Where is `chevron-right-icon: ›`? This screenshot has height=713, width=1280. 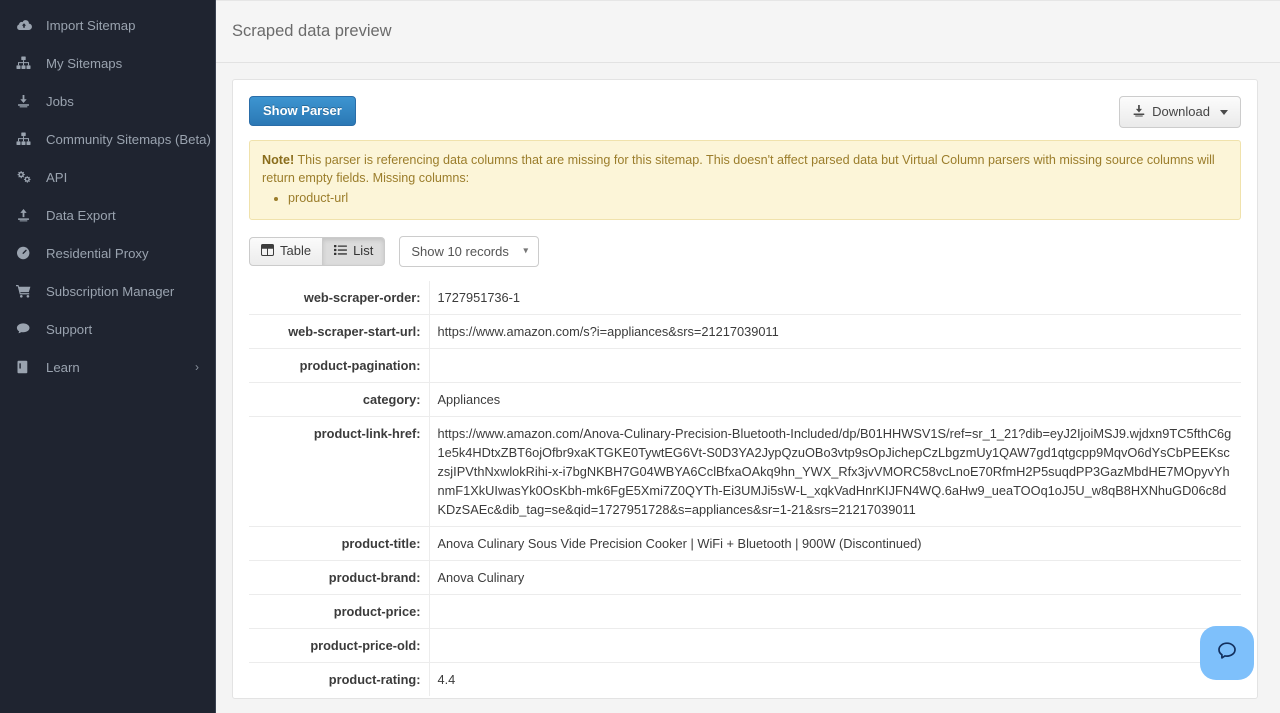 chevron-right-icon: › is located at coordinates (197, 367).